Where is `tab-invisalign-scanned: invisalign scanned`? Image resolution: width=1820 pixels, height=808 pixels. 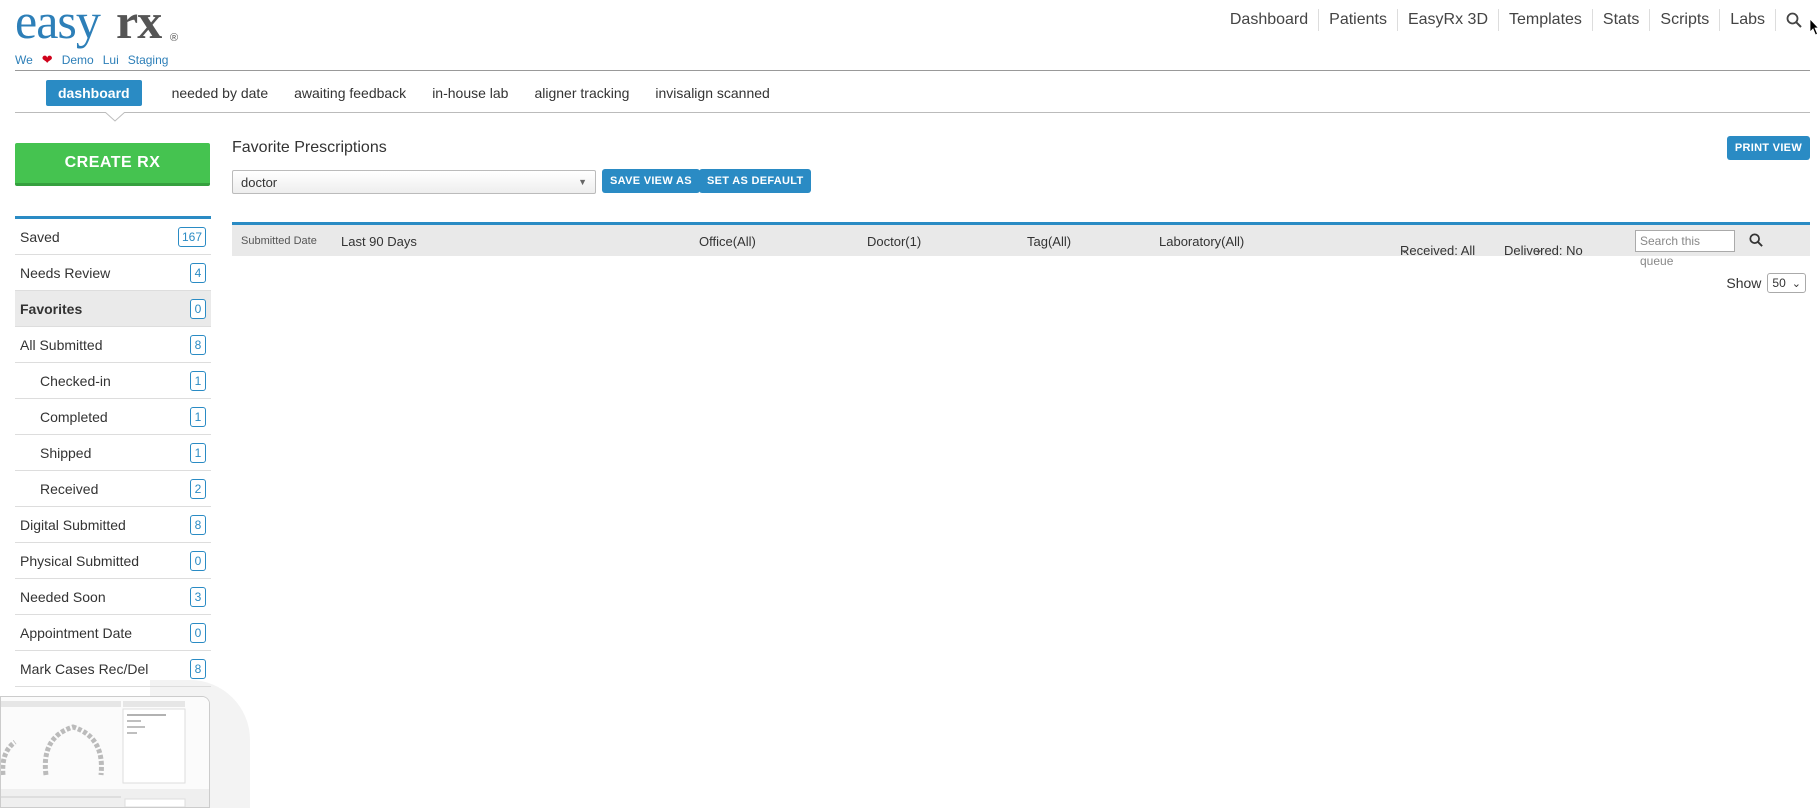
tab-invisalign-scanned: invisalign scanned is located at coordinates (725, 93).